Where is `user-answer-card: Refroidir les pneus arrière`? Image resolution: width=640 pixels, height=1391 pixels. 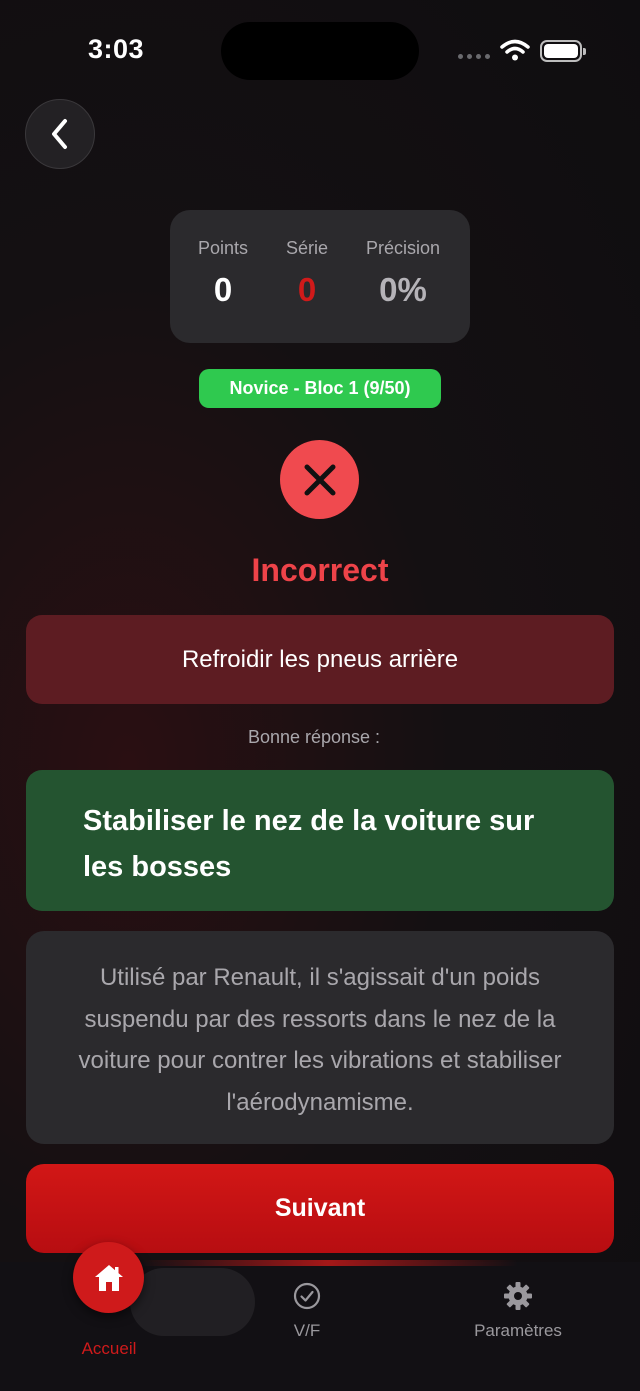 user-answer-card: Refroidir les pneus arrière is located at coordinates (320, 659).